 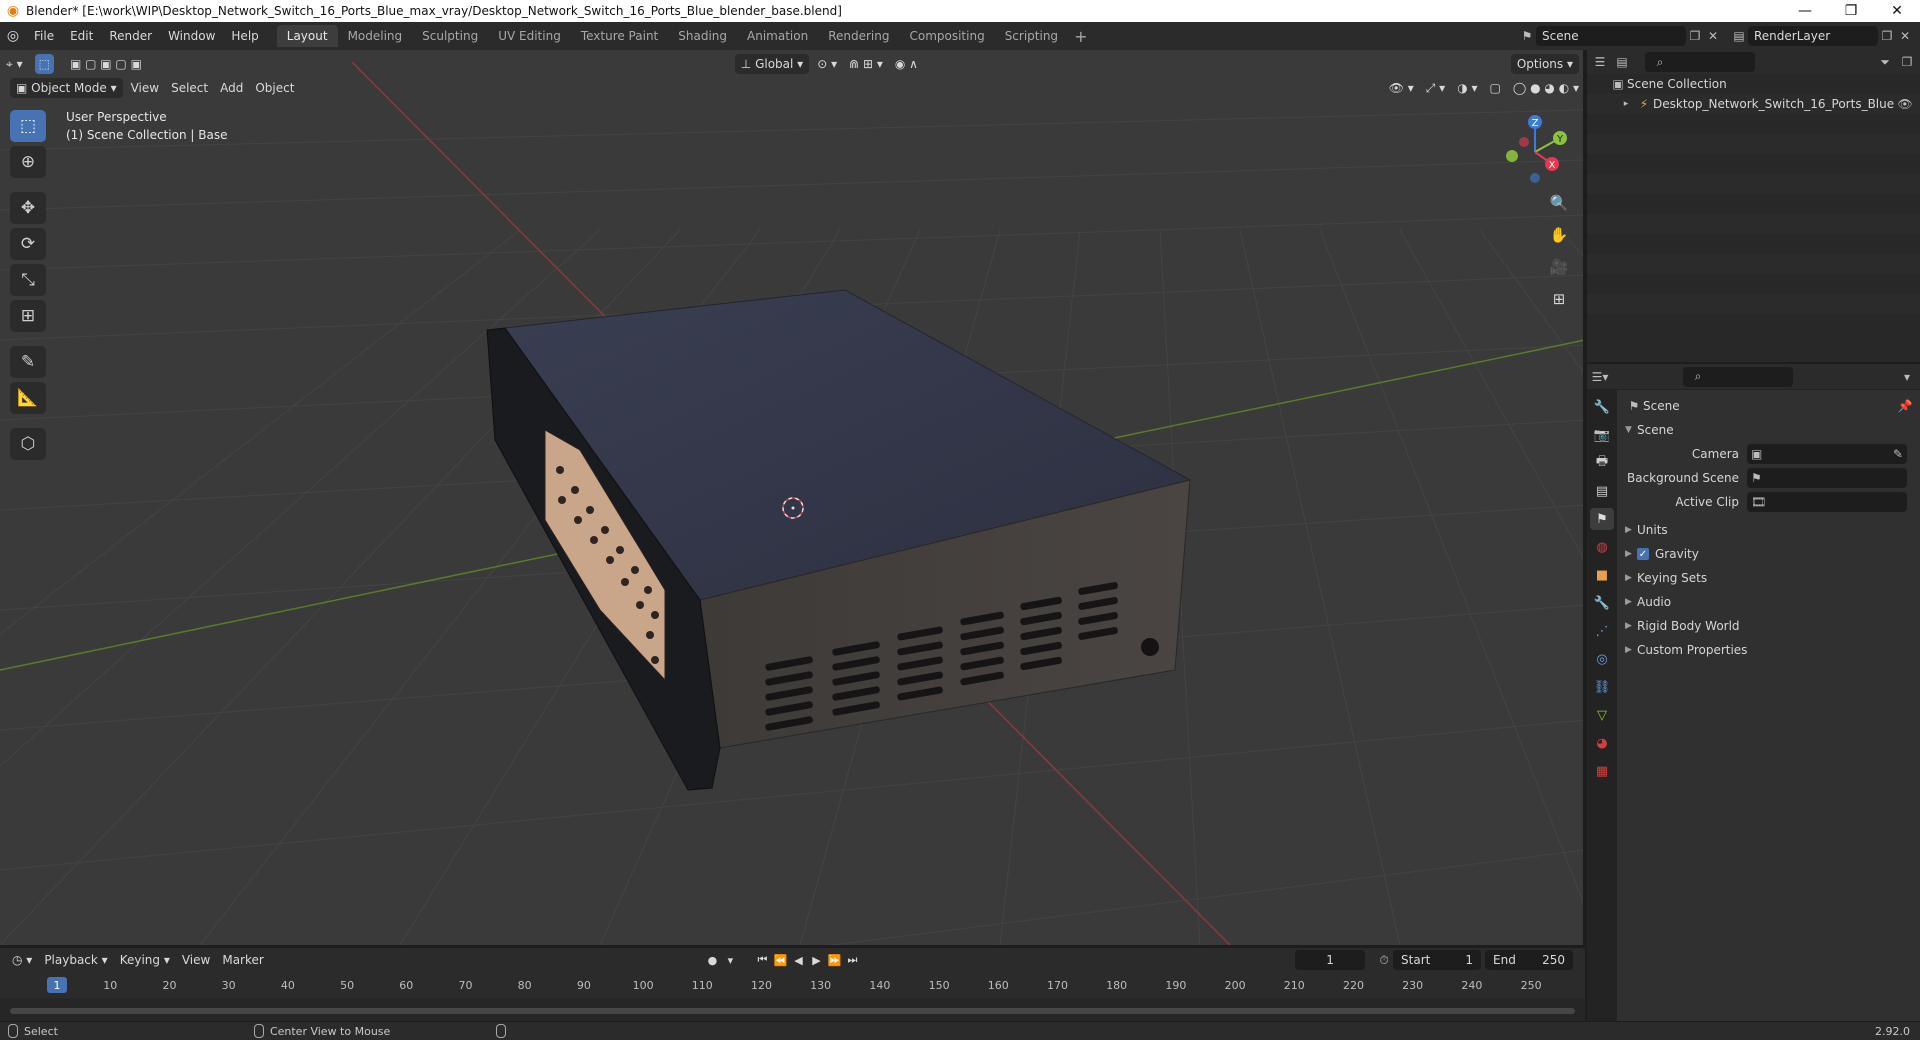 What do you see at coordinates (1602, 491) in the screenshot?
I see `view-layer-tab-icon: ▤` at bounding box center [1602, 491].